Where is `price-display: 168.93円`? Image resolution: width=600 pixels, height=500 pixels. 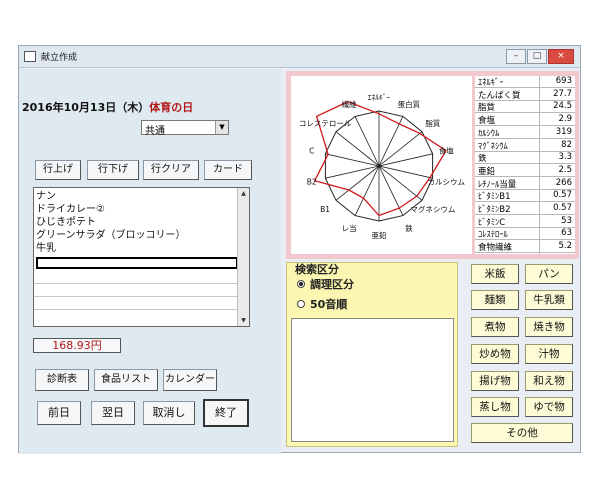 price-display: 168.93円 is located at coordinates (77, 345).